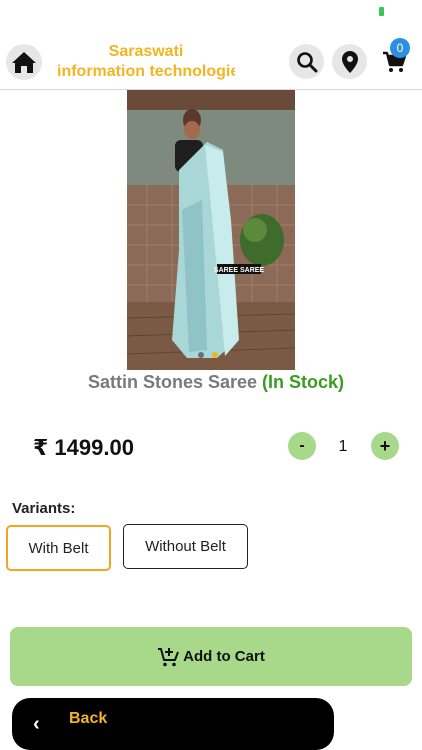  Describe the element at coordinates (88, 718) in the screenshot. I see `back-label: Back` at that location.